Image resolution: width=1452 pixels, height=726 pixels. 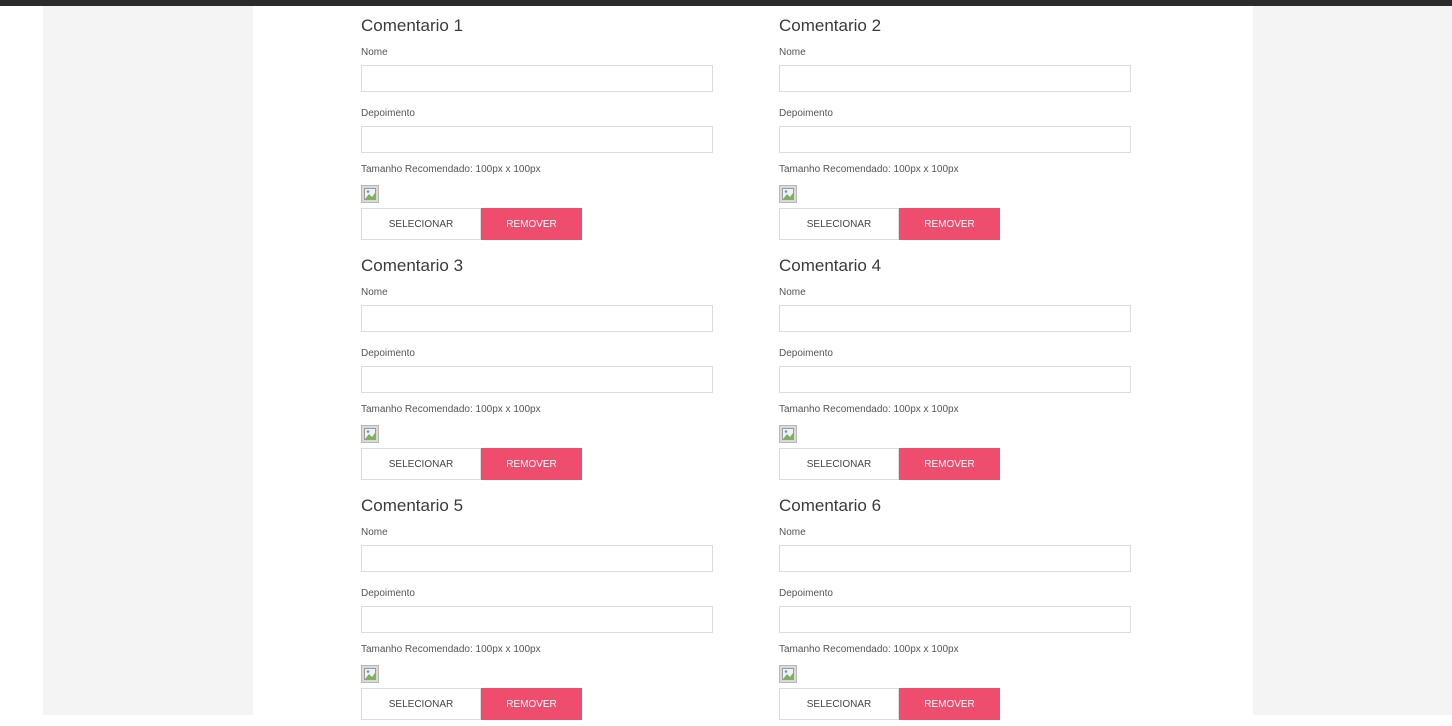 I want to click on comment-title: Comentario 5, so click(x=412, y=505).